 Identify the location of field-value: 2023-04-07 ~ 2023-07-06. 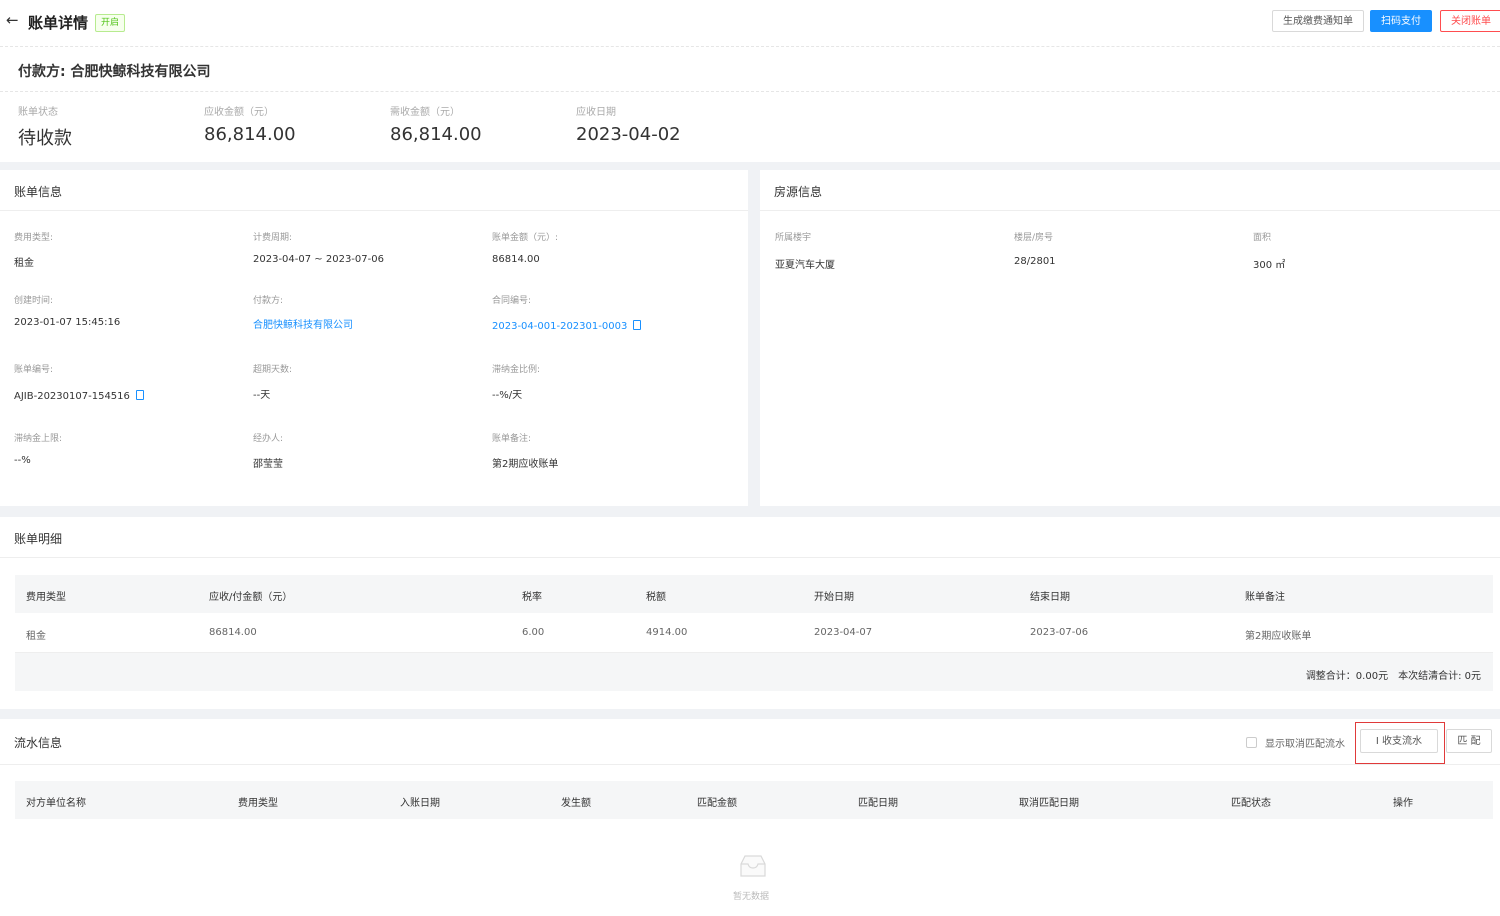
(318, 259).